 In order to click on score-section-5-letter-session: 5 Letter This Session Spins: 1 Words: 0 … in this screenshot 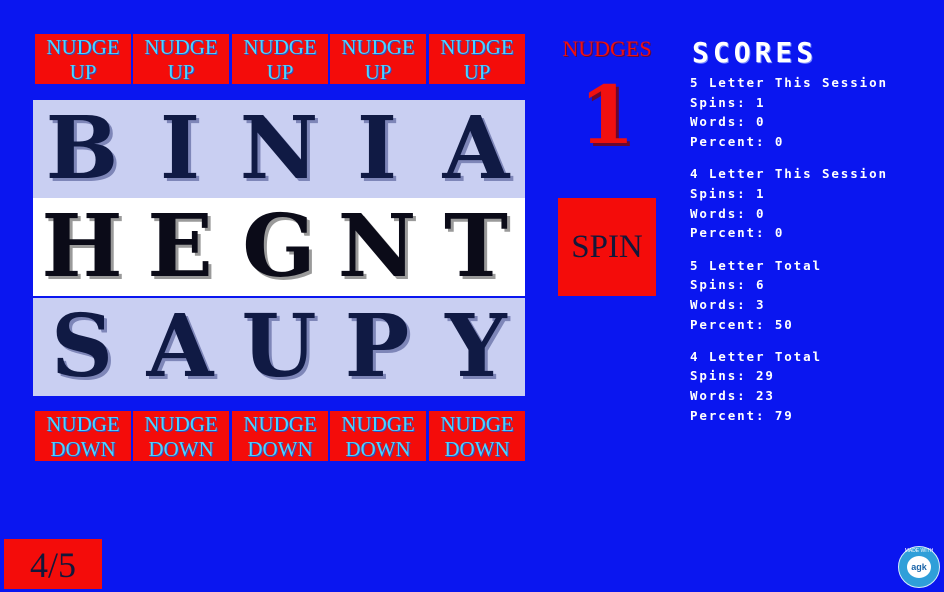, I will do `click(810, 112)`.